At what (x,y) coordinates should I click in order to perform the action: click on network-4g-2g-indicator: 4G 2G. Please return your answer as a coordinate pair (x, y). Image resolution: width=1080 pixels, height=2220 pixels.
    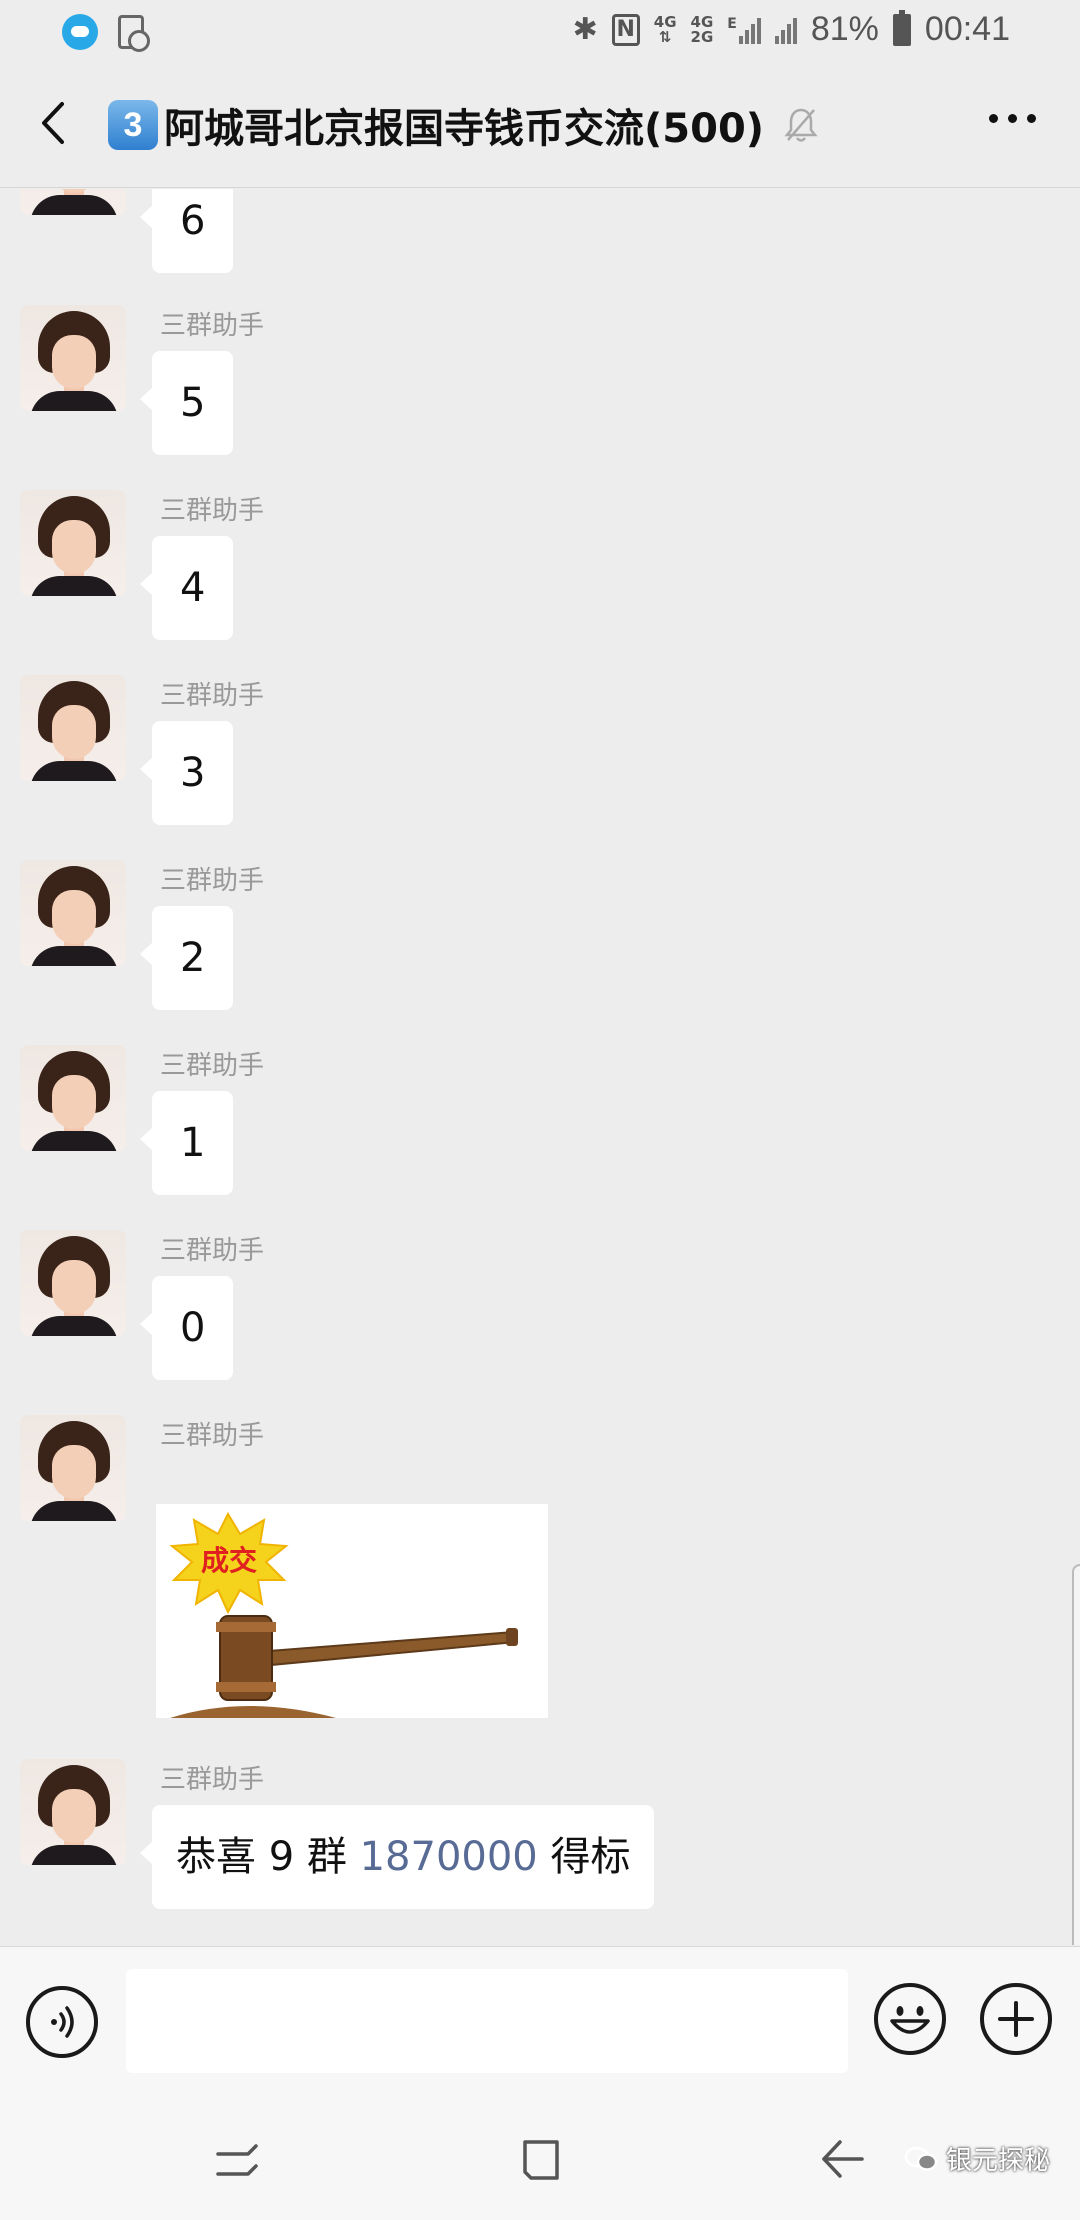
    Looking at the image, I should click on (702, 29).